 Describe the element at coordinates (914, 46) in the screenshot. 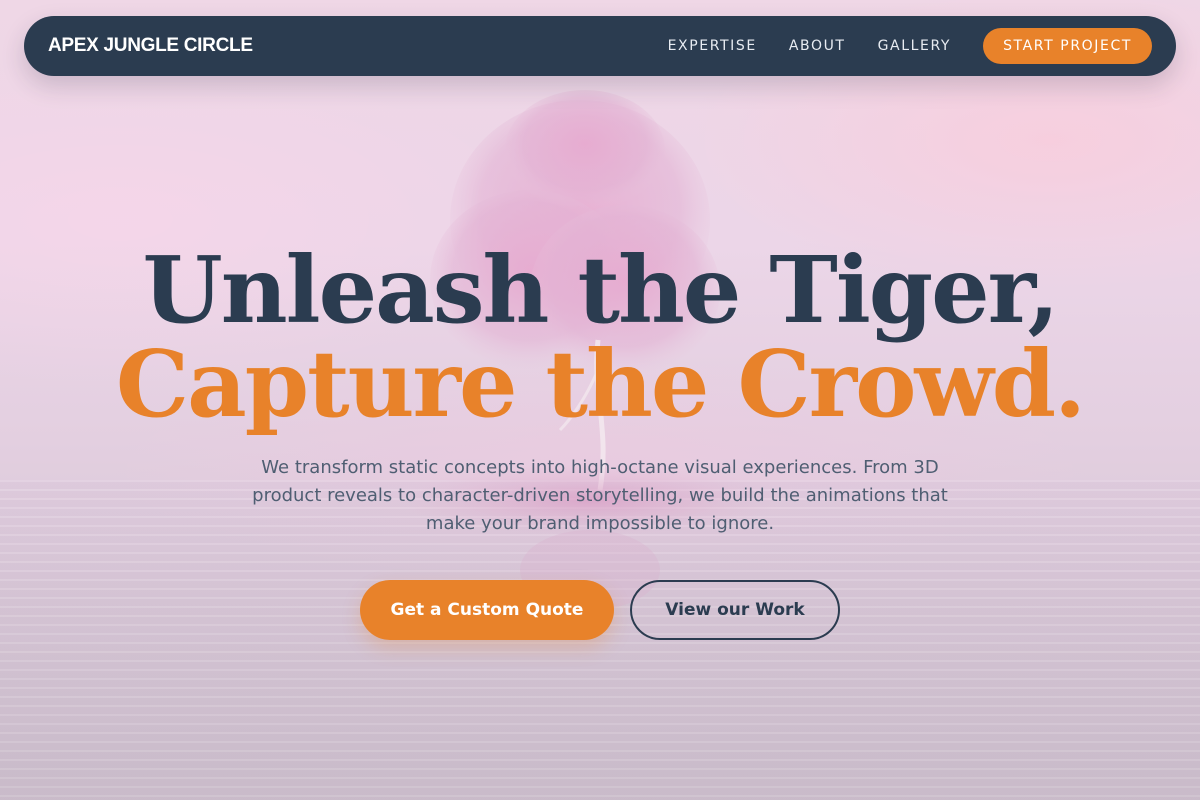

I see `nav-link-gallery: GALLERY` at that location.